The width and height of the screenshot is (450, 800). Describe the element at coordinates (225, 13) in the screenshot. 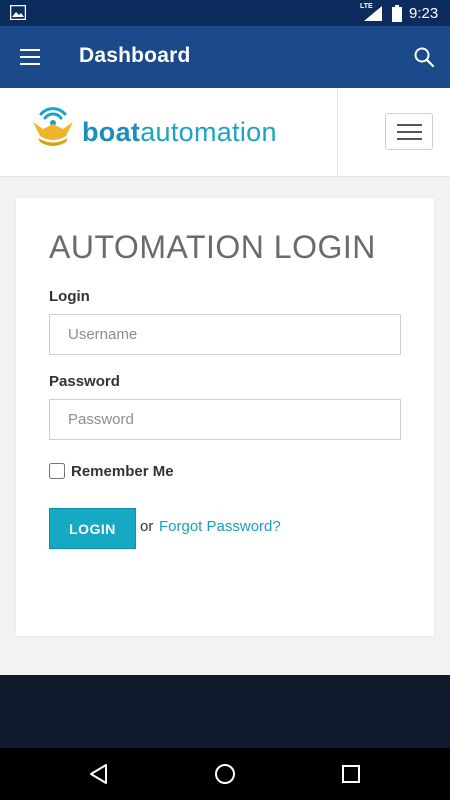

I see `status-bar: LTE 9:23` at that location.